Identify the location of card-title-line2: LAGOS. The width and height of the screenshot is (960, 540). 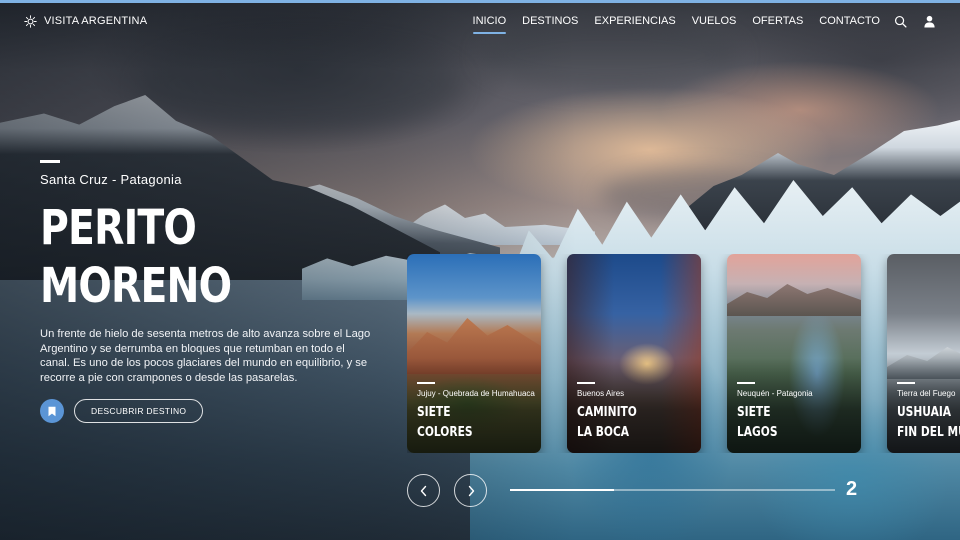
(757, 432).